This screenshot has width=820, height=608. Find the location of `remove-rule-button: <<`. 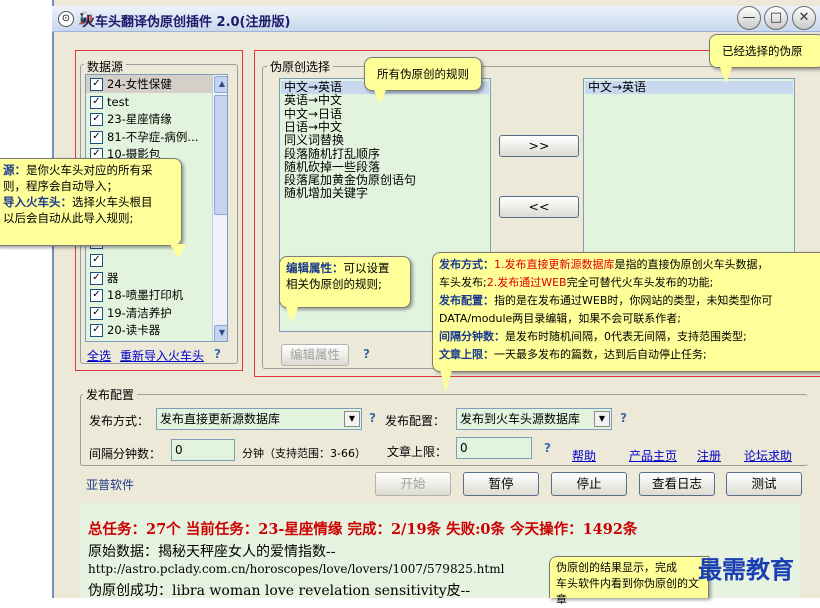

remove-rule-button: << is located at coordinates (539, 207).